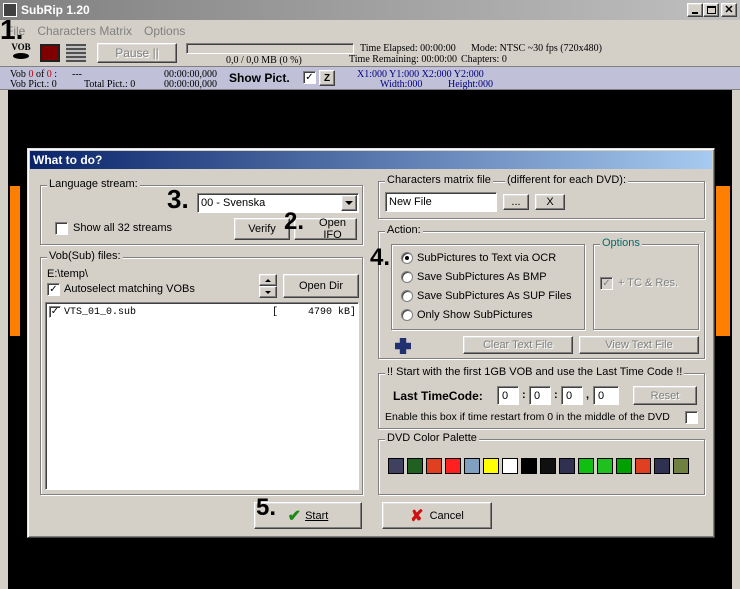 The image size is (740, 589). What do you see at coordinates (275, 312) in the screenshot?
I see `file-bracket: [` at bounding box center [275, 312].